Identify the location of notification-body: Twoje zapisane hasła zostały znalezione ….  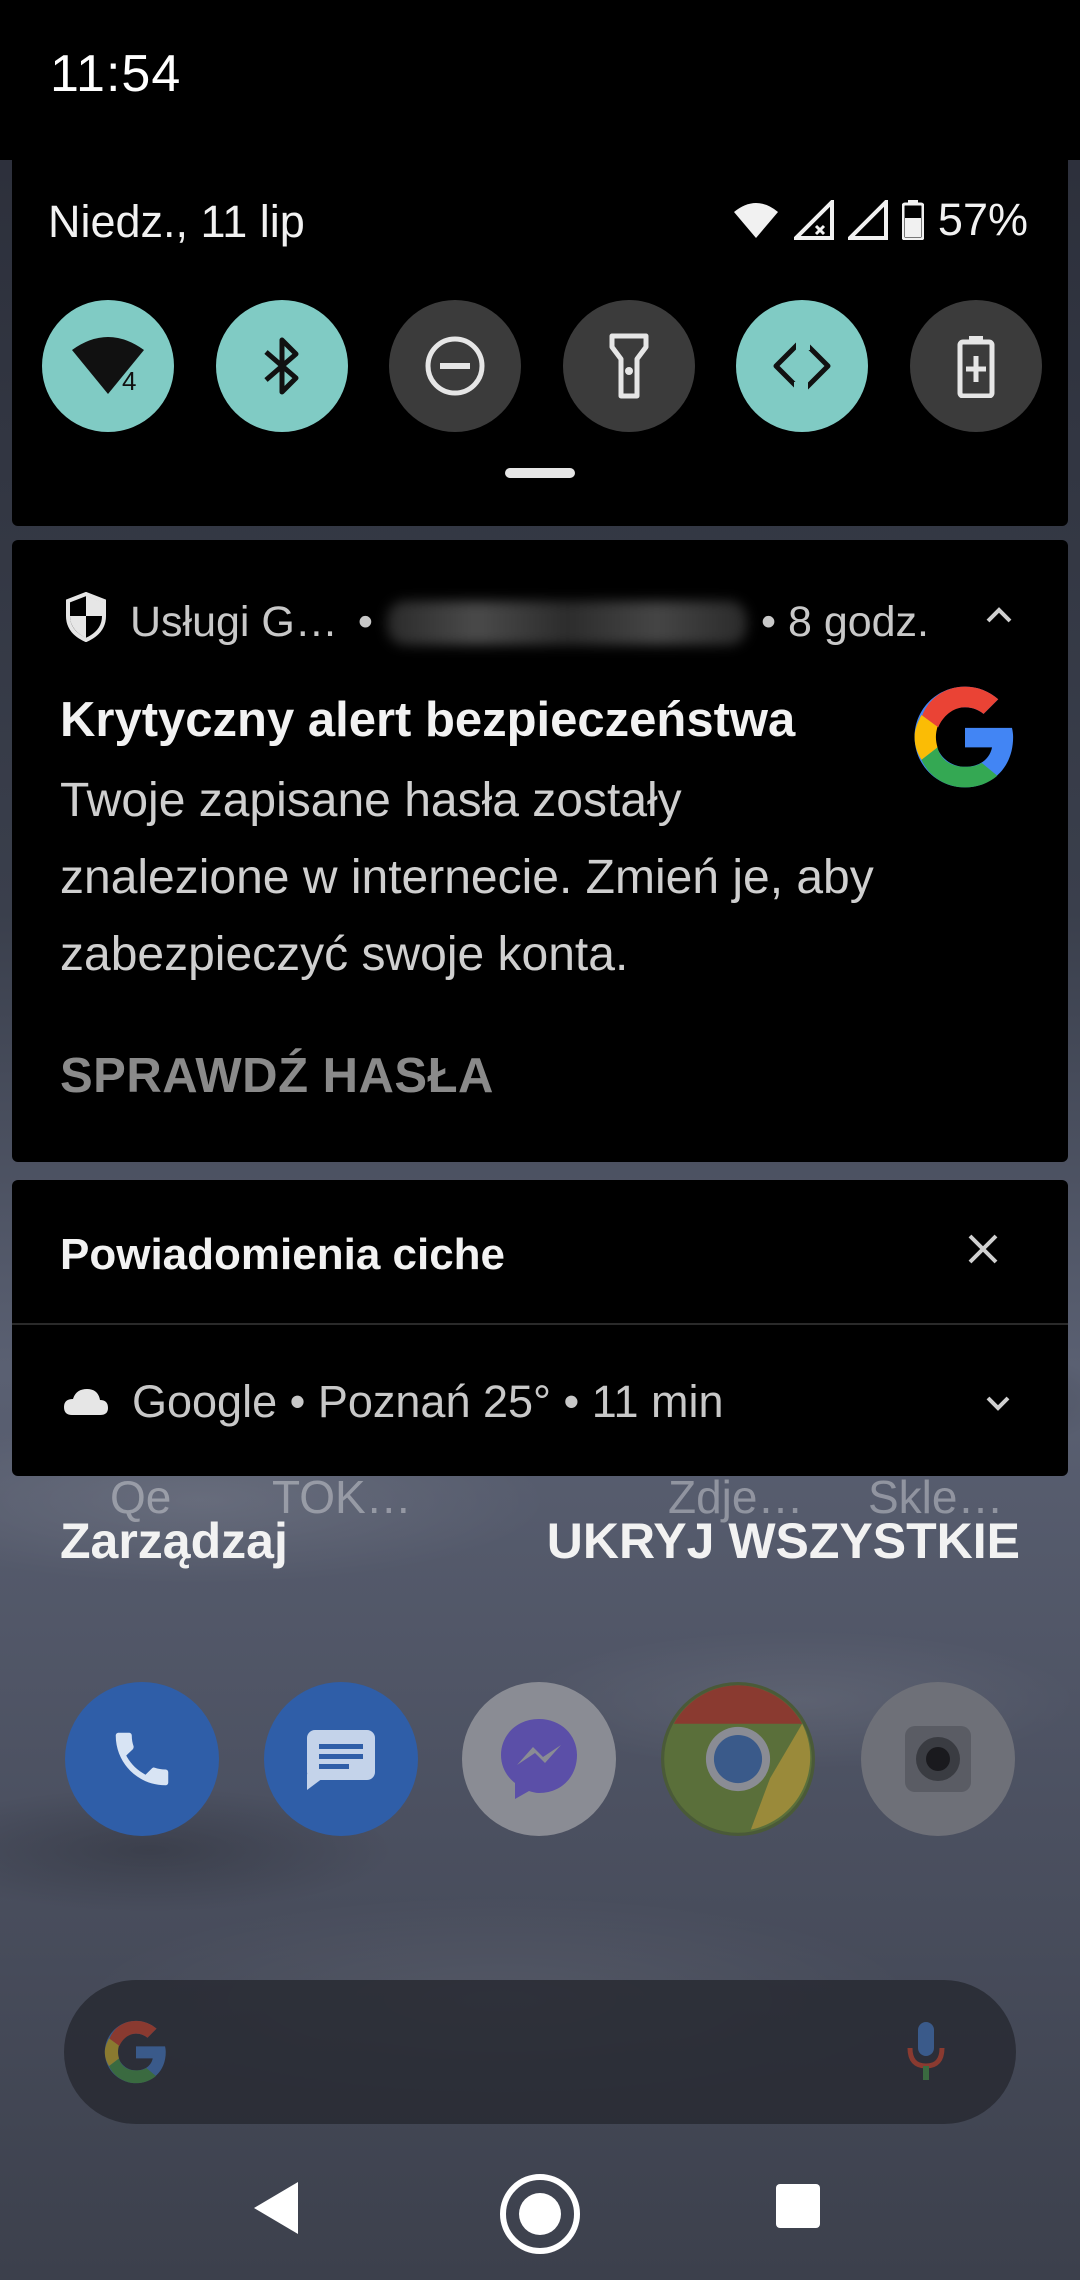
(467, 877).